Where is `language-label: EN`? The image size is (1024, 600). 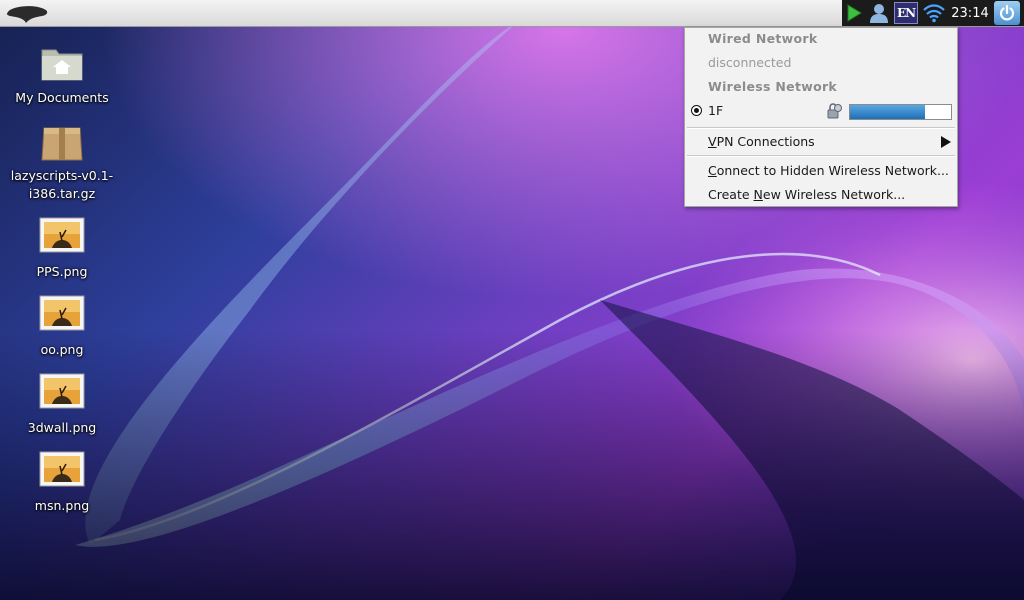
language-label: EN is located at coordinates (906, 13).